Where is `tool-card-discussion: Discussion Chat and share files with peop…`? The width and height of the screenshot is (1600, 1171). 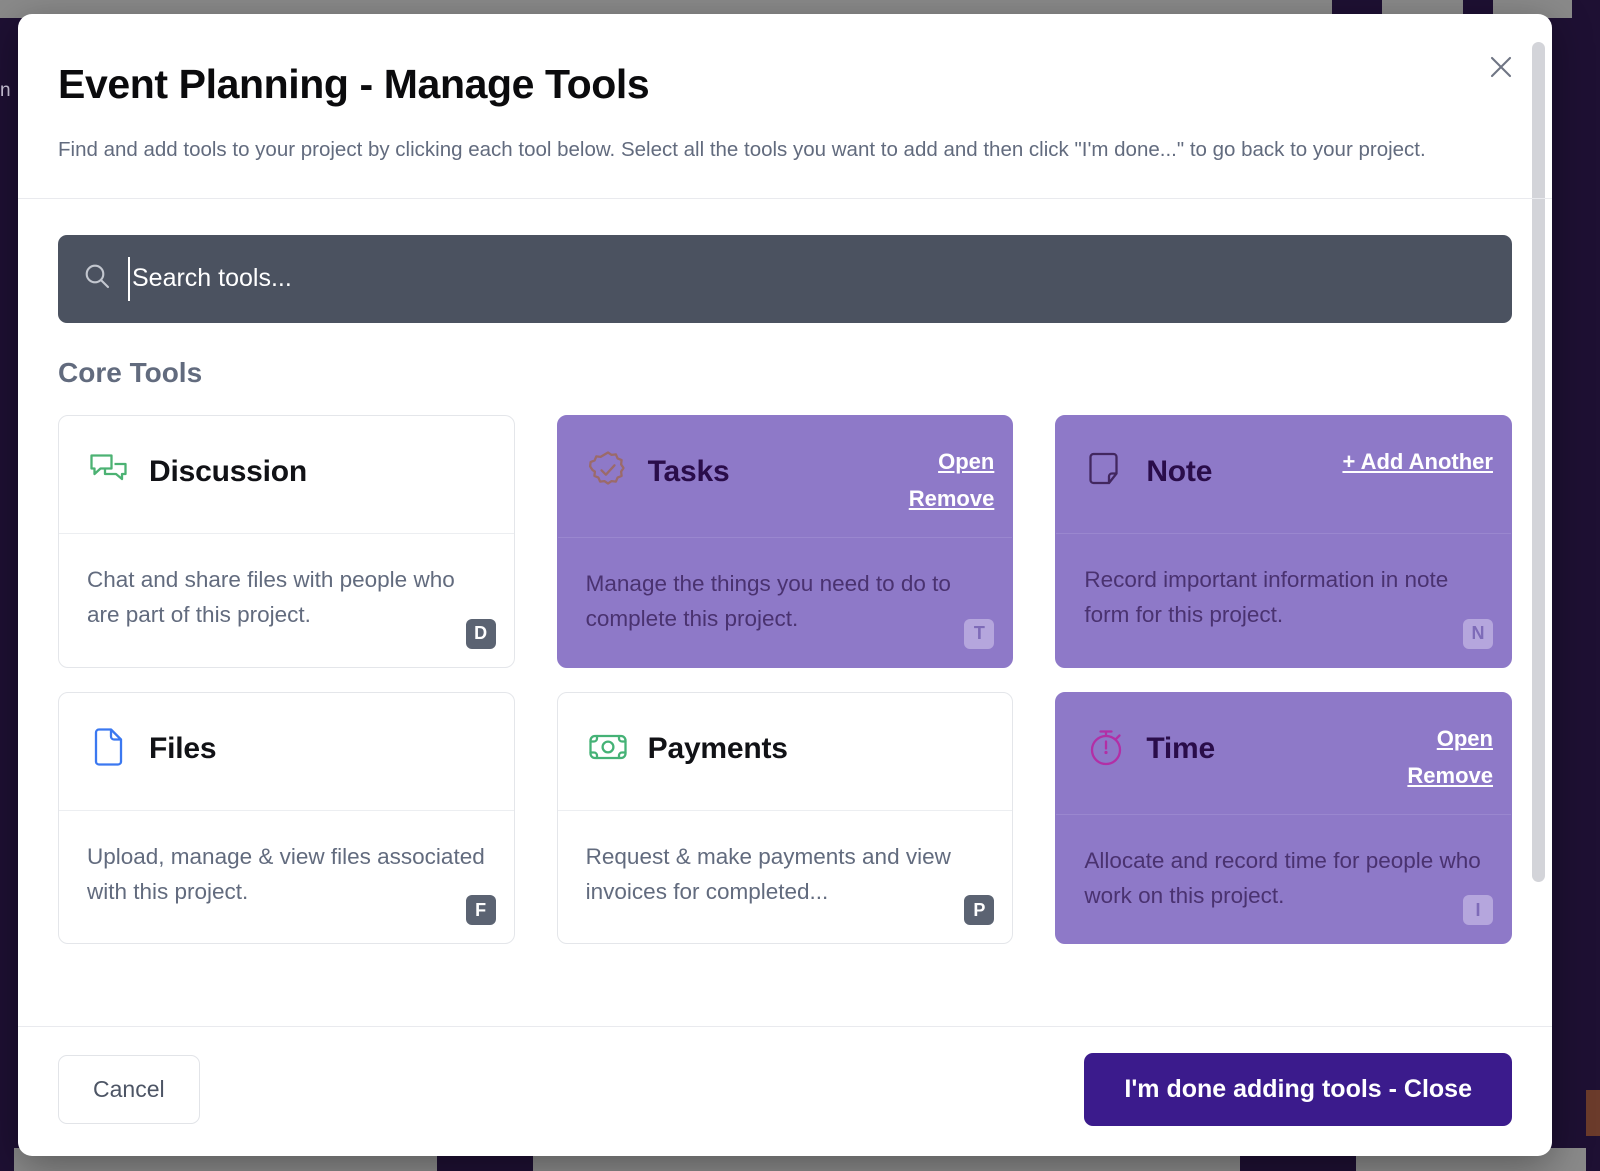 tool-card-discussion: Discussion Chat and share files with peop… is located at coordinates (286, 541).